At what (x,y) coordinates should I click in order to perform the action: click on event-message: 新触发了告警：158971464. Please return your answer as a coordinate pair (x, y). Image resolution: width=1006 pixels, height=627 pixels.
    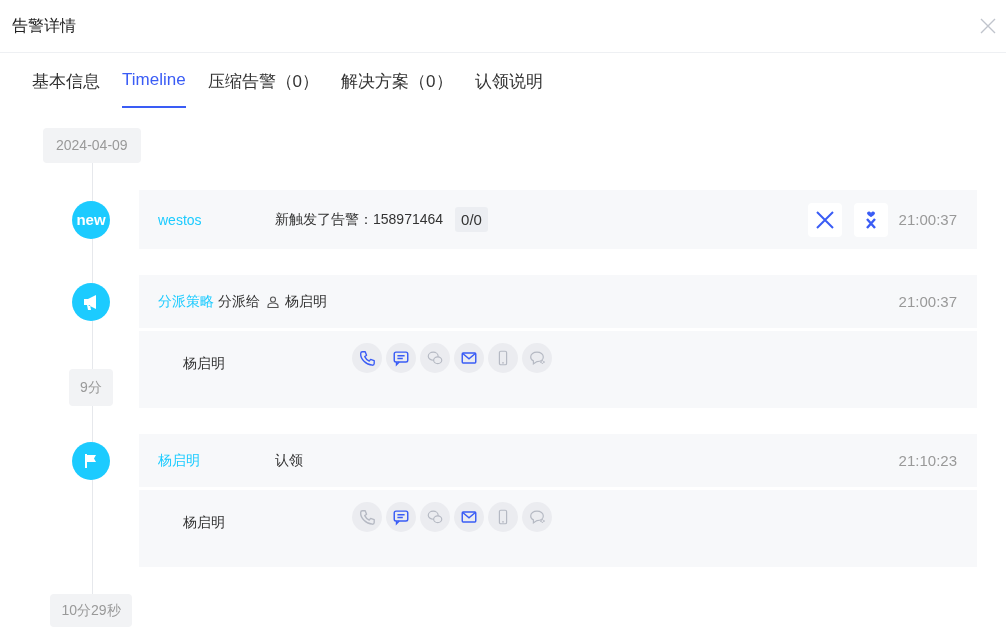
    Looking at the image, I should click on (359, 219).